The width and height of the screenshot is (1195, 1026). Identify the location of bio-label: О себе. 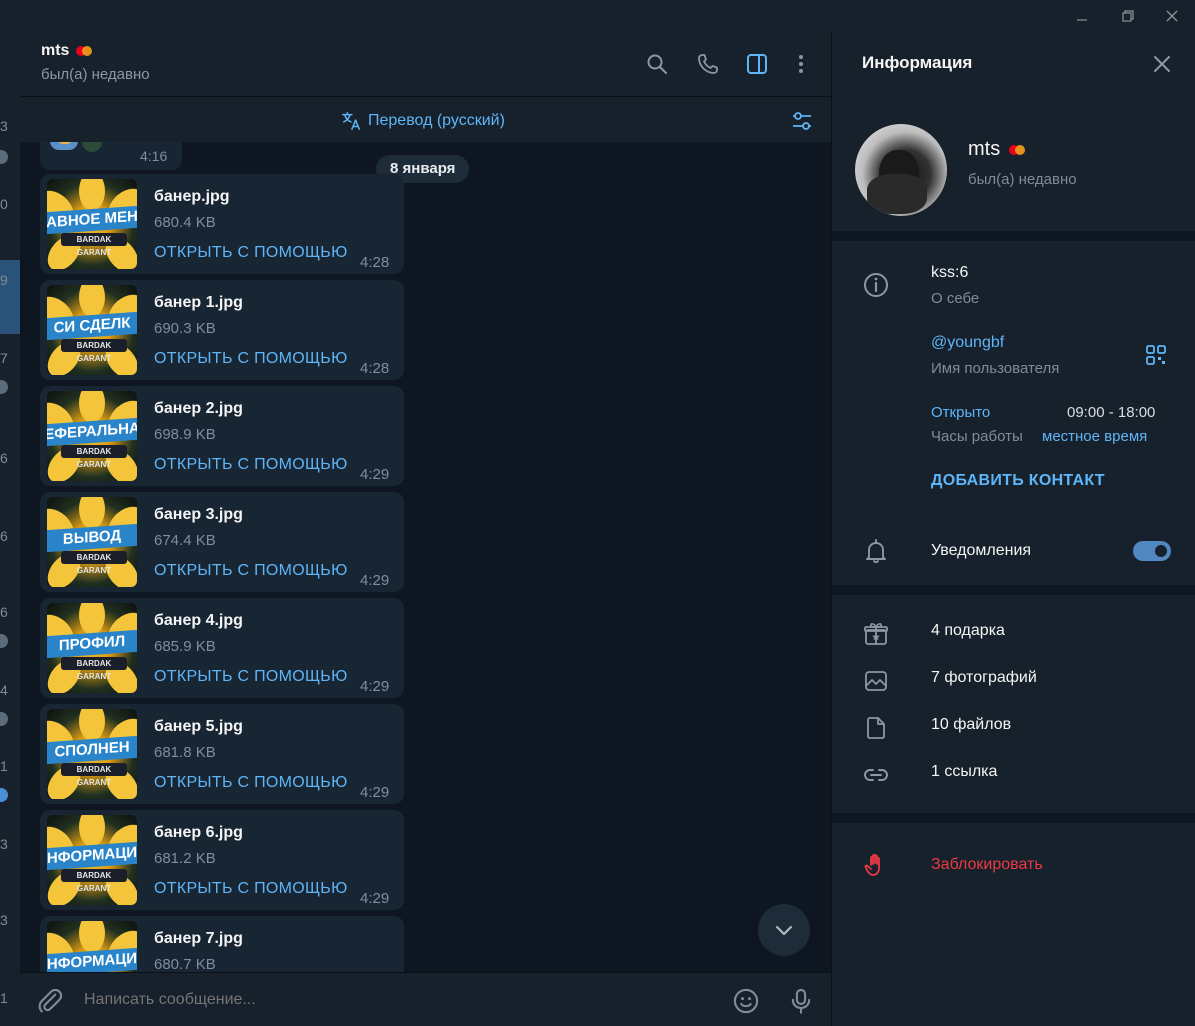
(955, 298).